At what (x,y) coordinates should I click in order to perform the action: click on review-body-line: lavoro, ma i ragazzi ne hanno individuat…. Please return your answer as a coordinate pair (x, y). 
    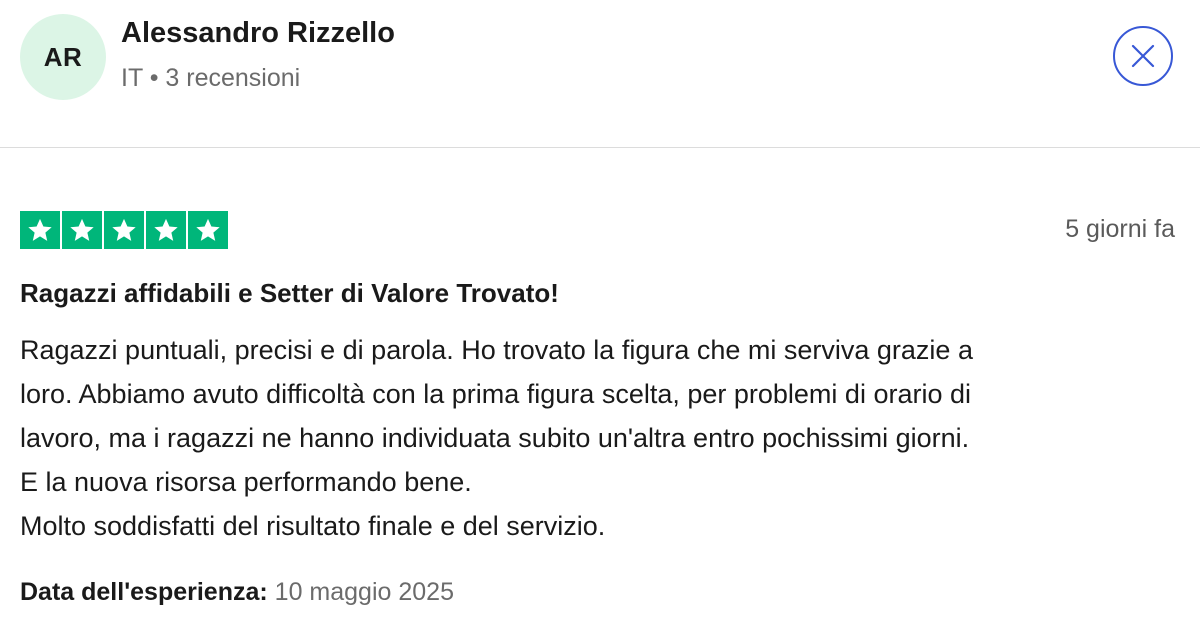
    Looking at the image, I should click on (495, 438).